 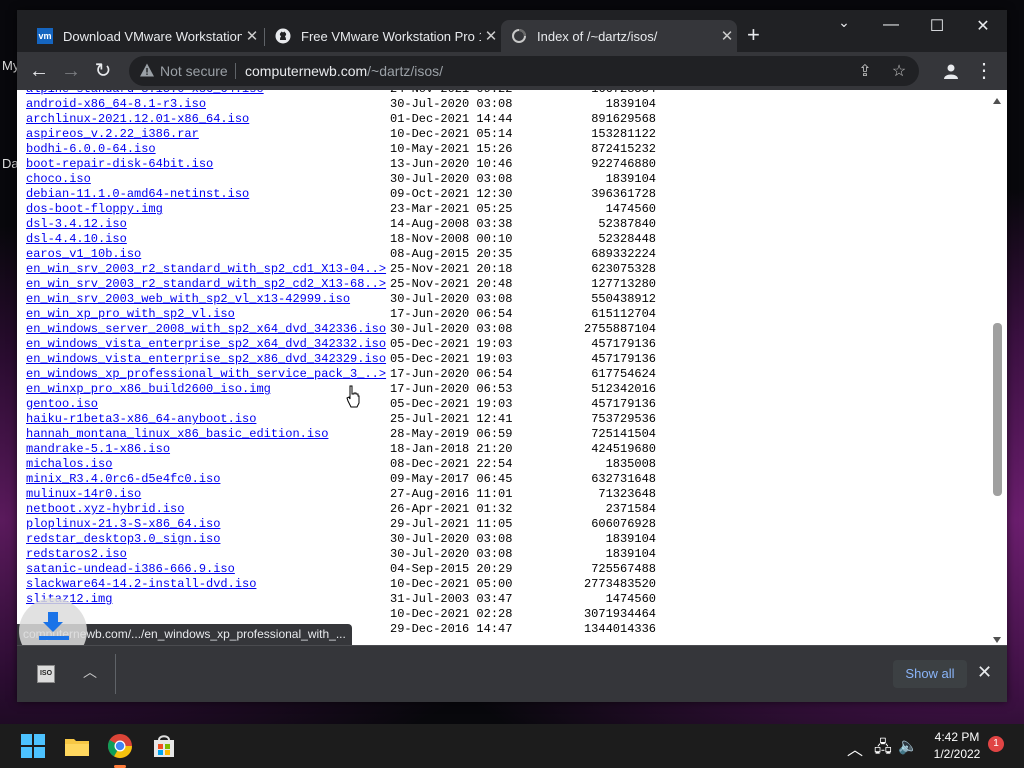 What do you see at coordinates (69, 464) in the screenshot?
I see `file-link: michalos.iso` at bounding box center [69, 464].